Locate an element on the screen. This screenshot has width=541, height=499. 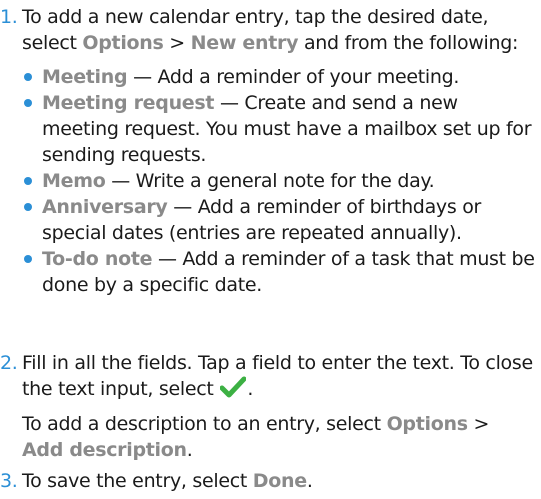
step-number: 1. is located at coordinates (9, 17).